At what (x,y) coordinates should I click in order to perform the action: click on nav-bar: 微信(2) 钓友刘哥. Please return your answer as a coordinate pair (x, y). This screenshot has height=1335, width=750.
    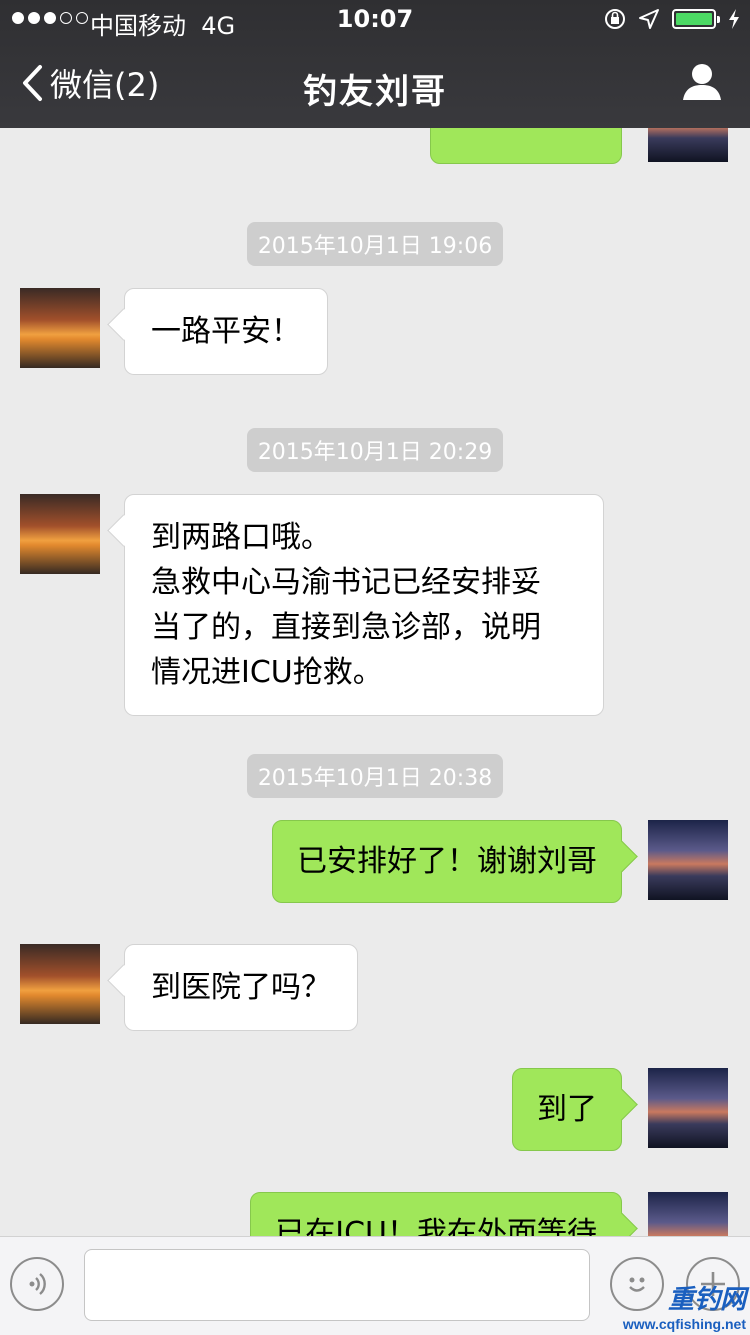
    Looking at the image, I should click on (375, 84).